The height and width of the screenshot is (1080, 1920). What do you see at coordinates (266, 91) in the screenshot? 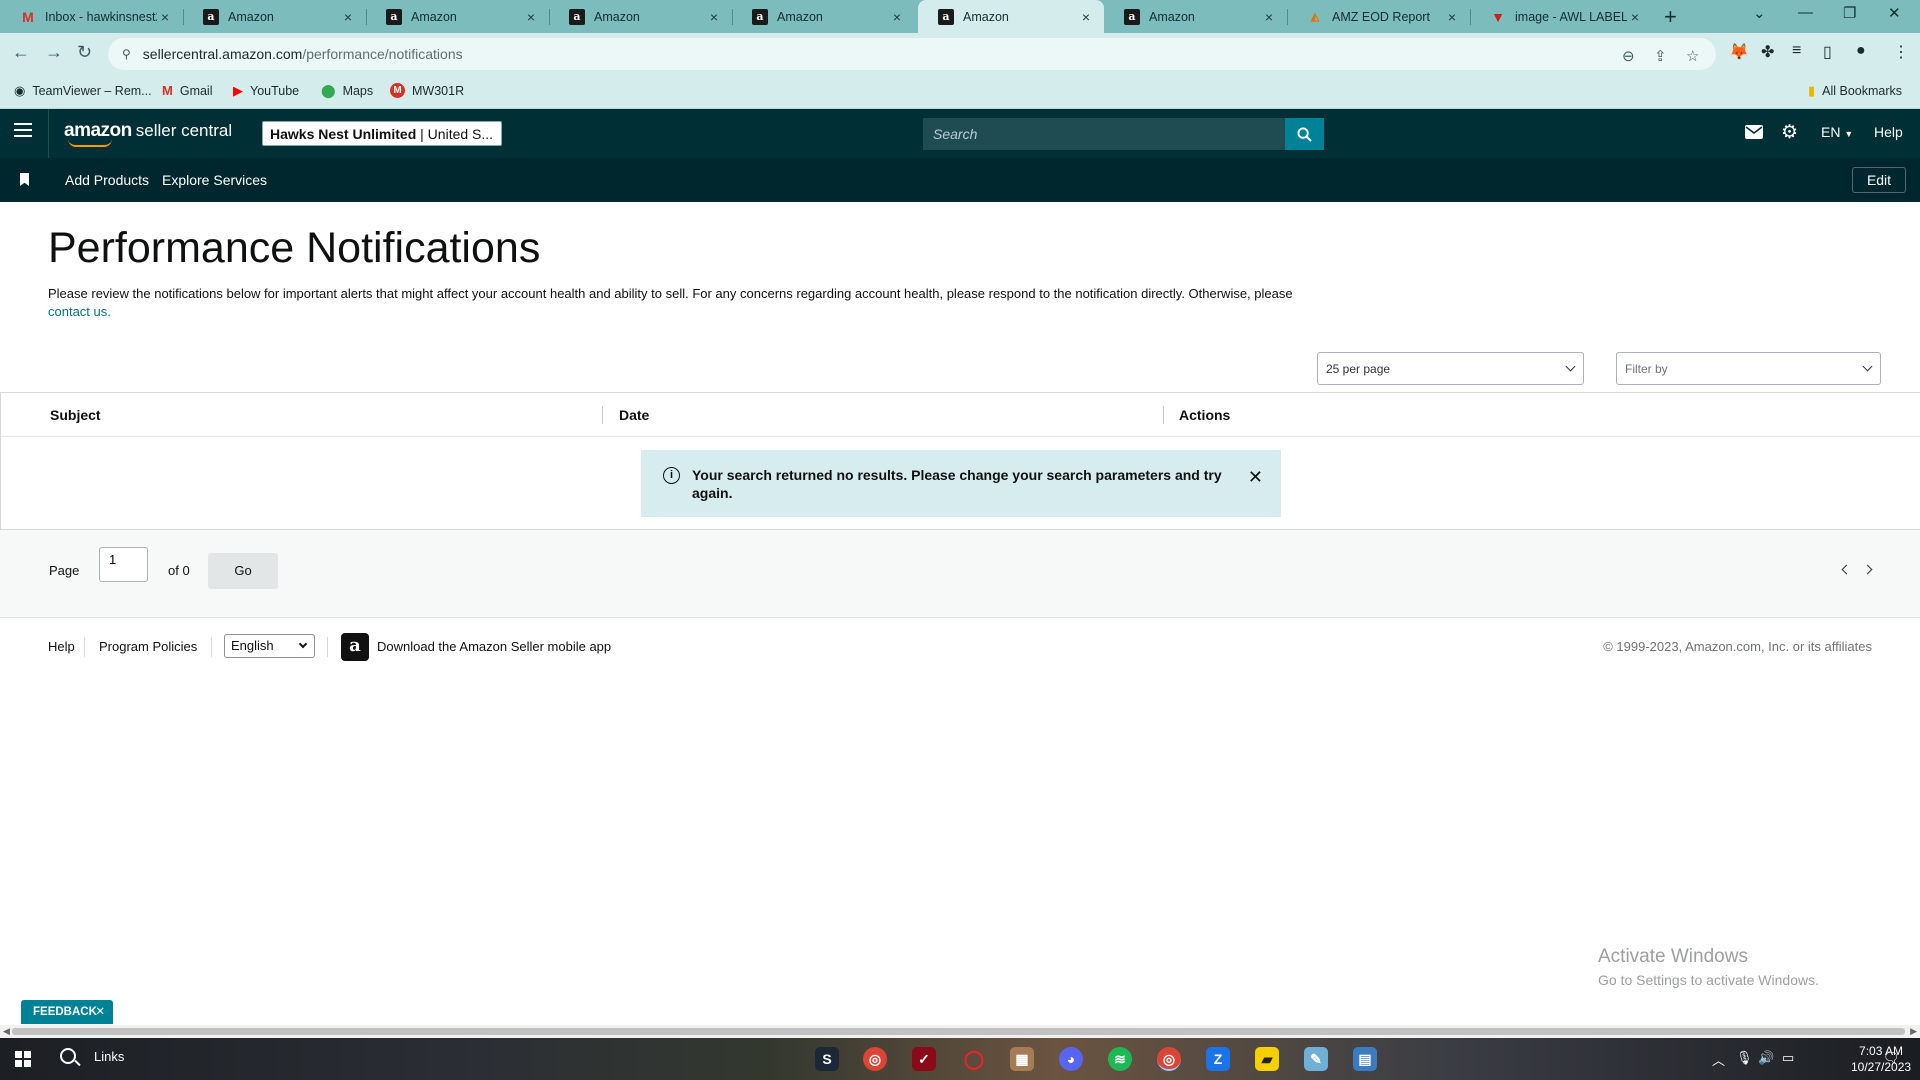
I see `bookmark-youtube: ▶ YouTube` at bounding box center [266, 91].